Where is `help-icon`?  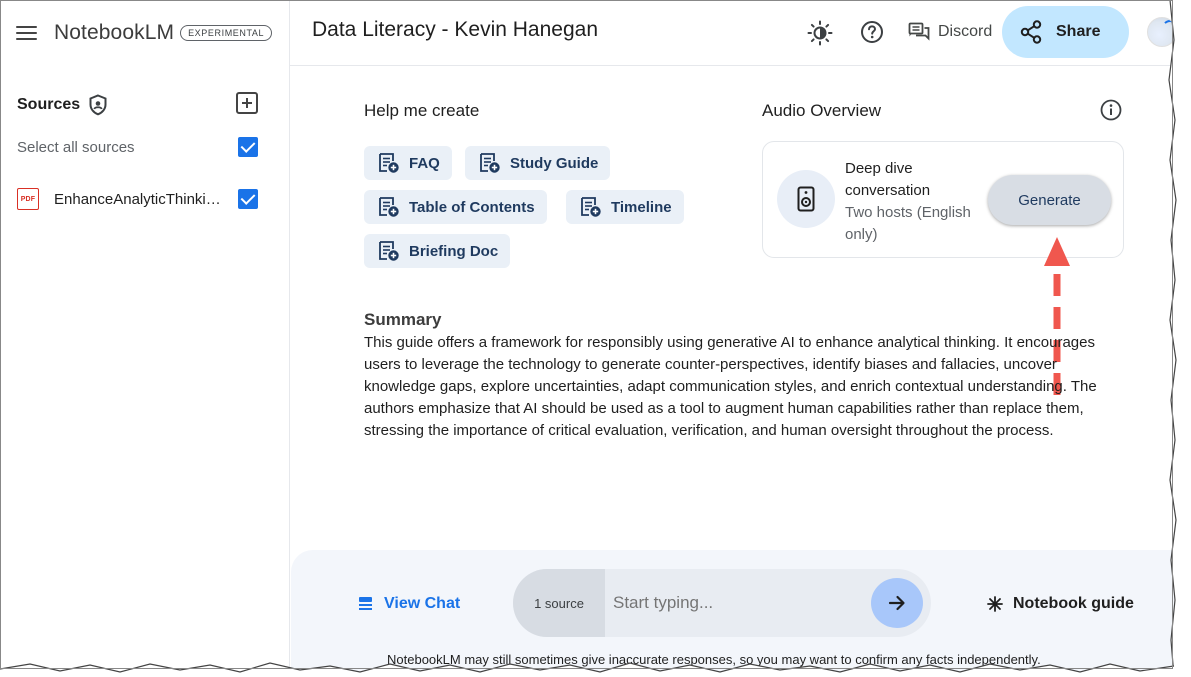 help-icon is located at coordinates (872, 32).